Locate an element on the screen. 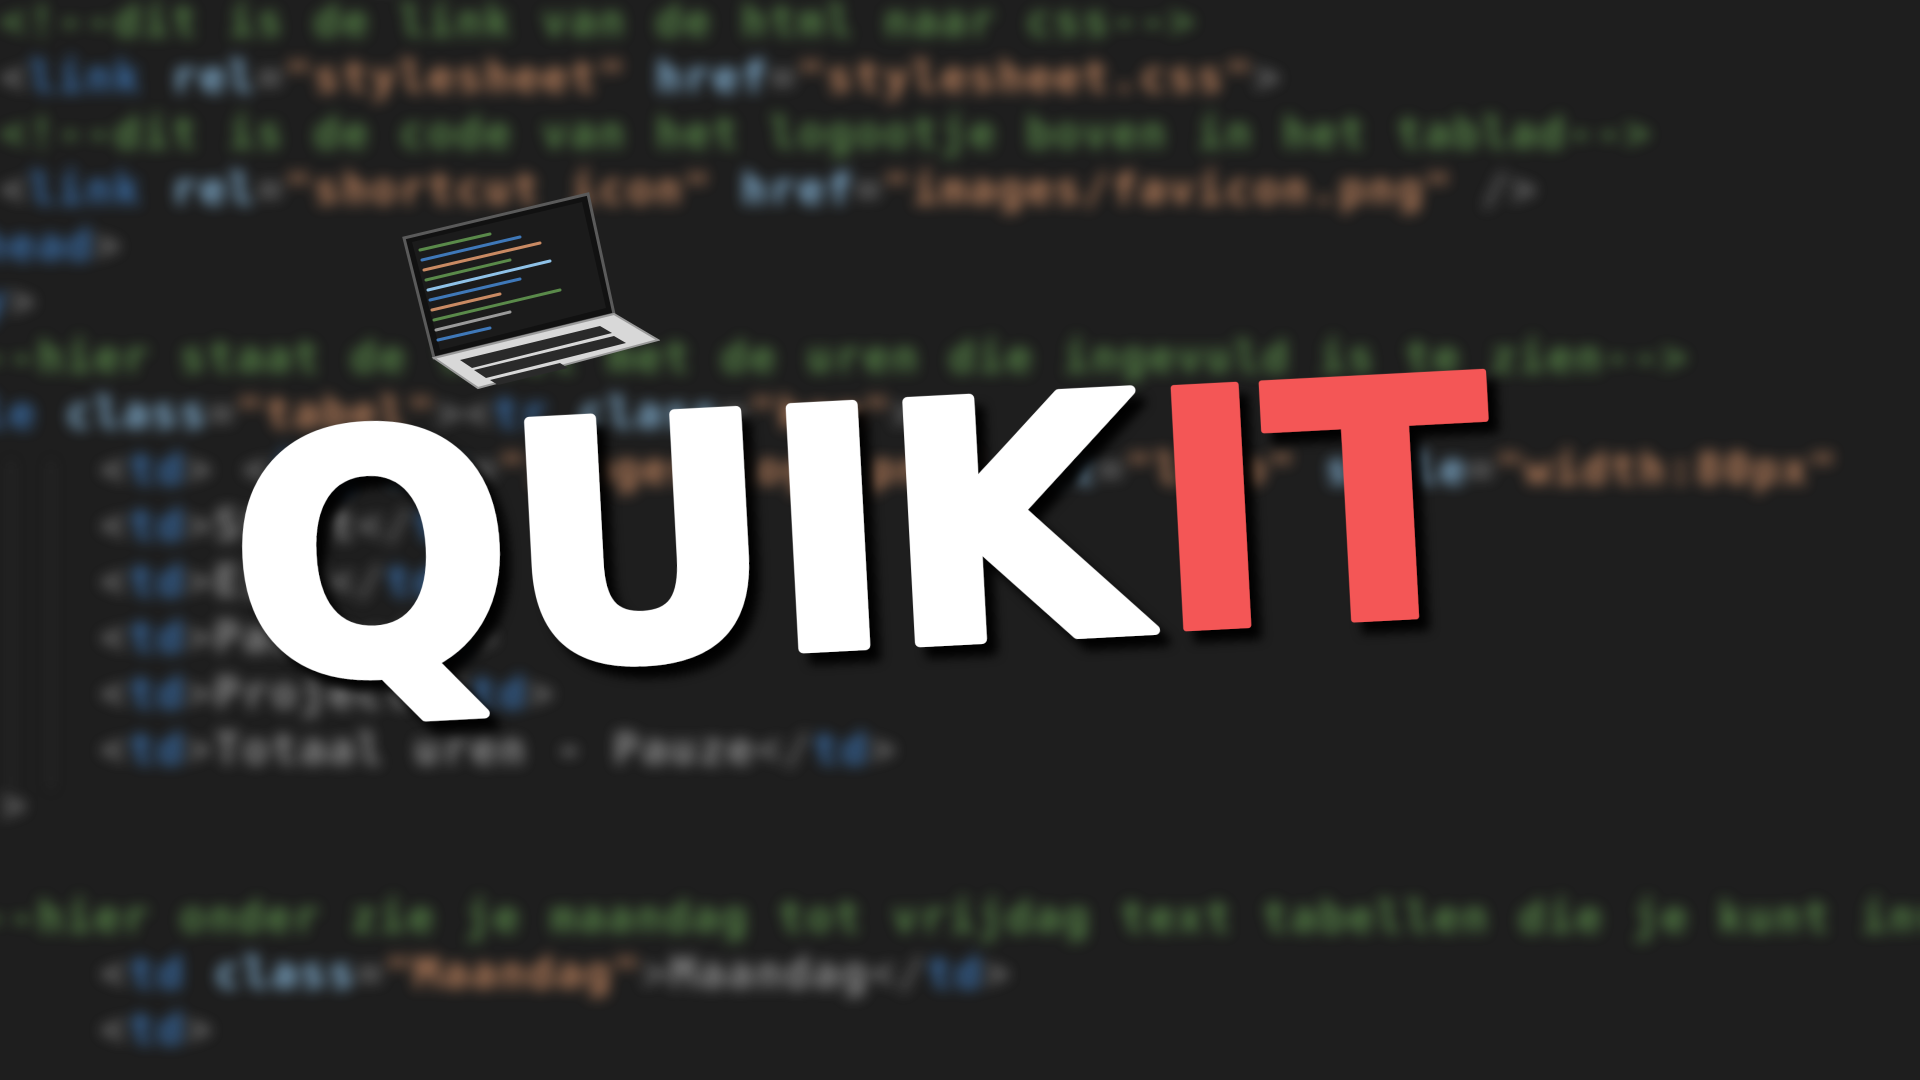  logo-word-it: IT is located at coordinates (1321, 506).